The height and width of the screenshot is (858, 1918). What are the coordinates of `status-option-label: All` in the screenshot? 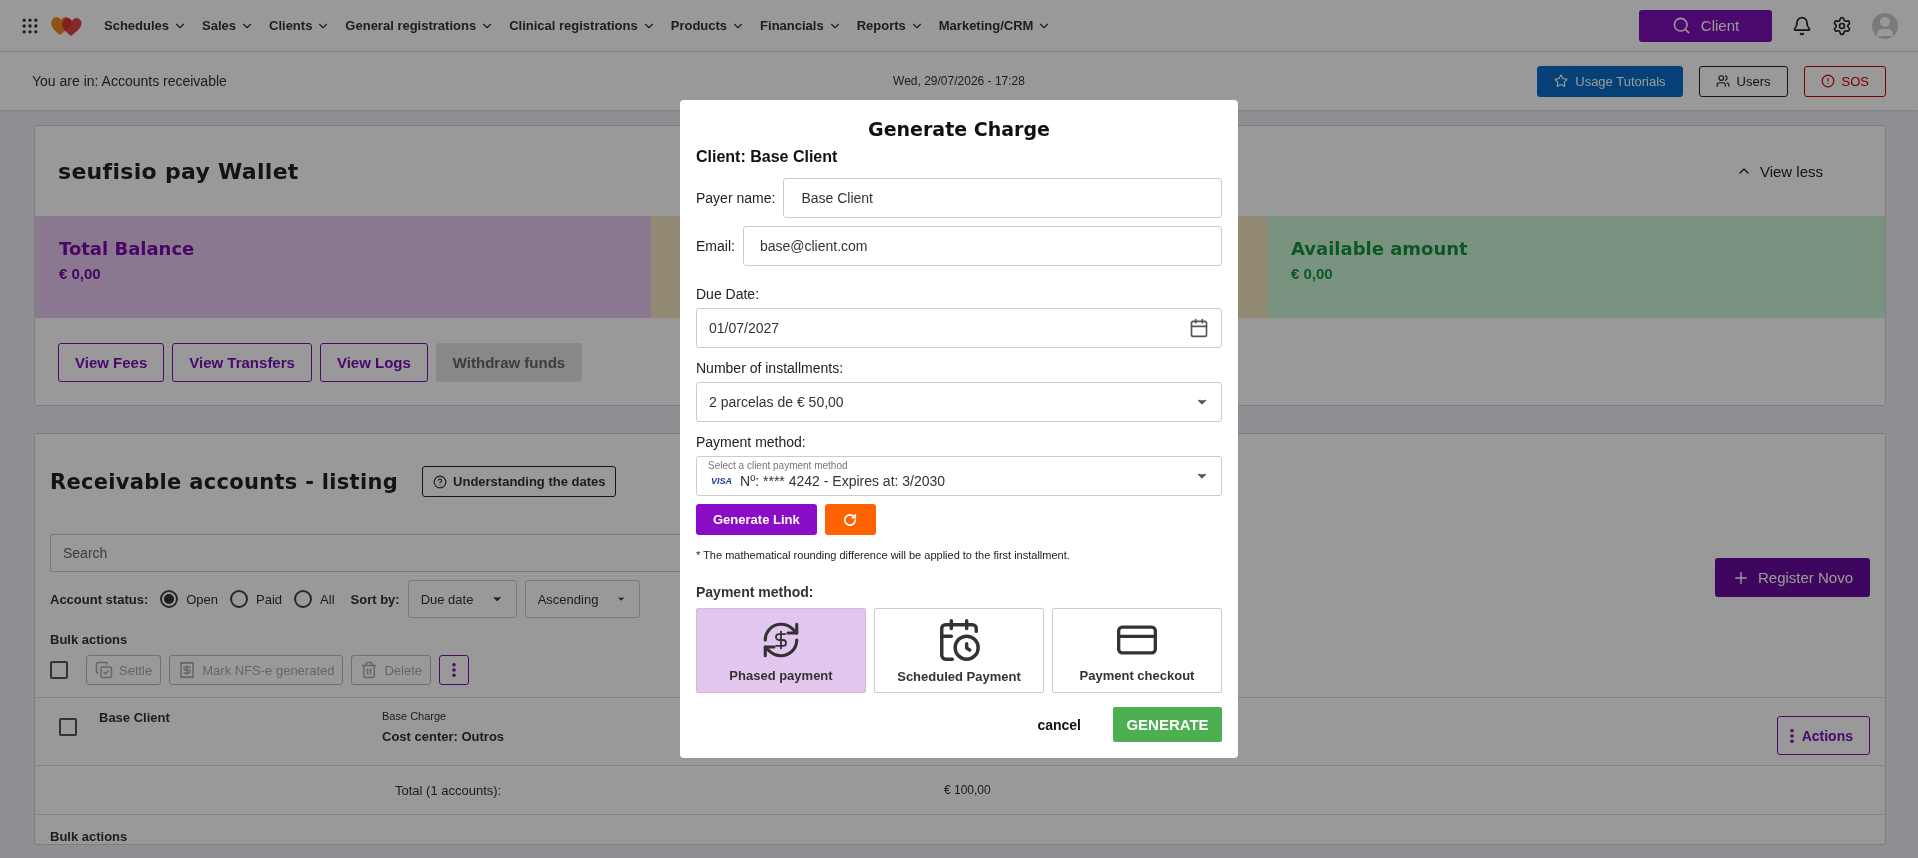 It's located at (327, 599).